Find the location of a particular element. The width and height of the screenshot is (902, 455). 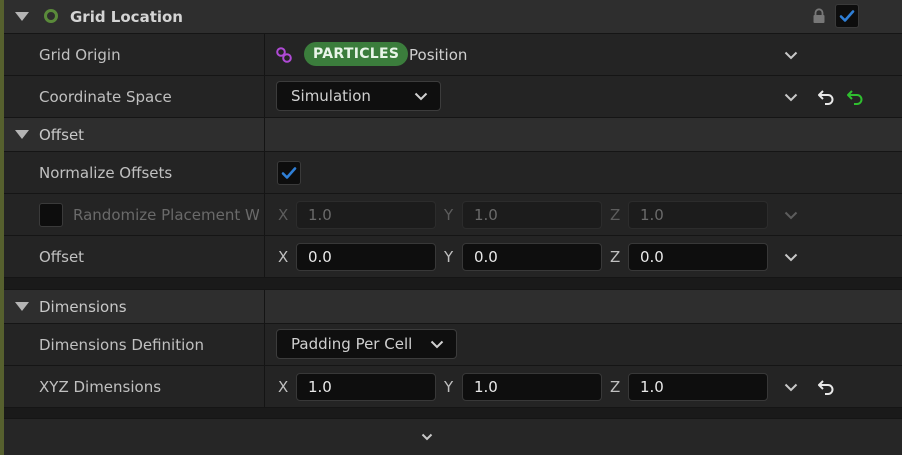

dimensions-definition-dropdown: Padding Per Cell is located at coordinates (366, 344).